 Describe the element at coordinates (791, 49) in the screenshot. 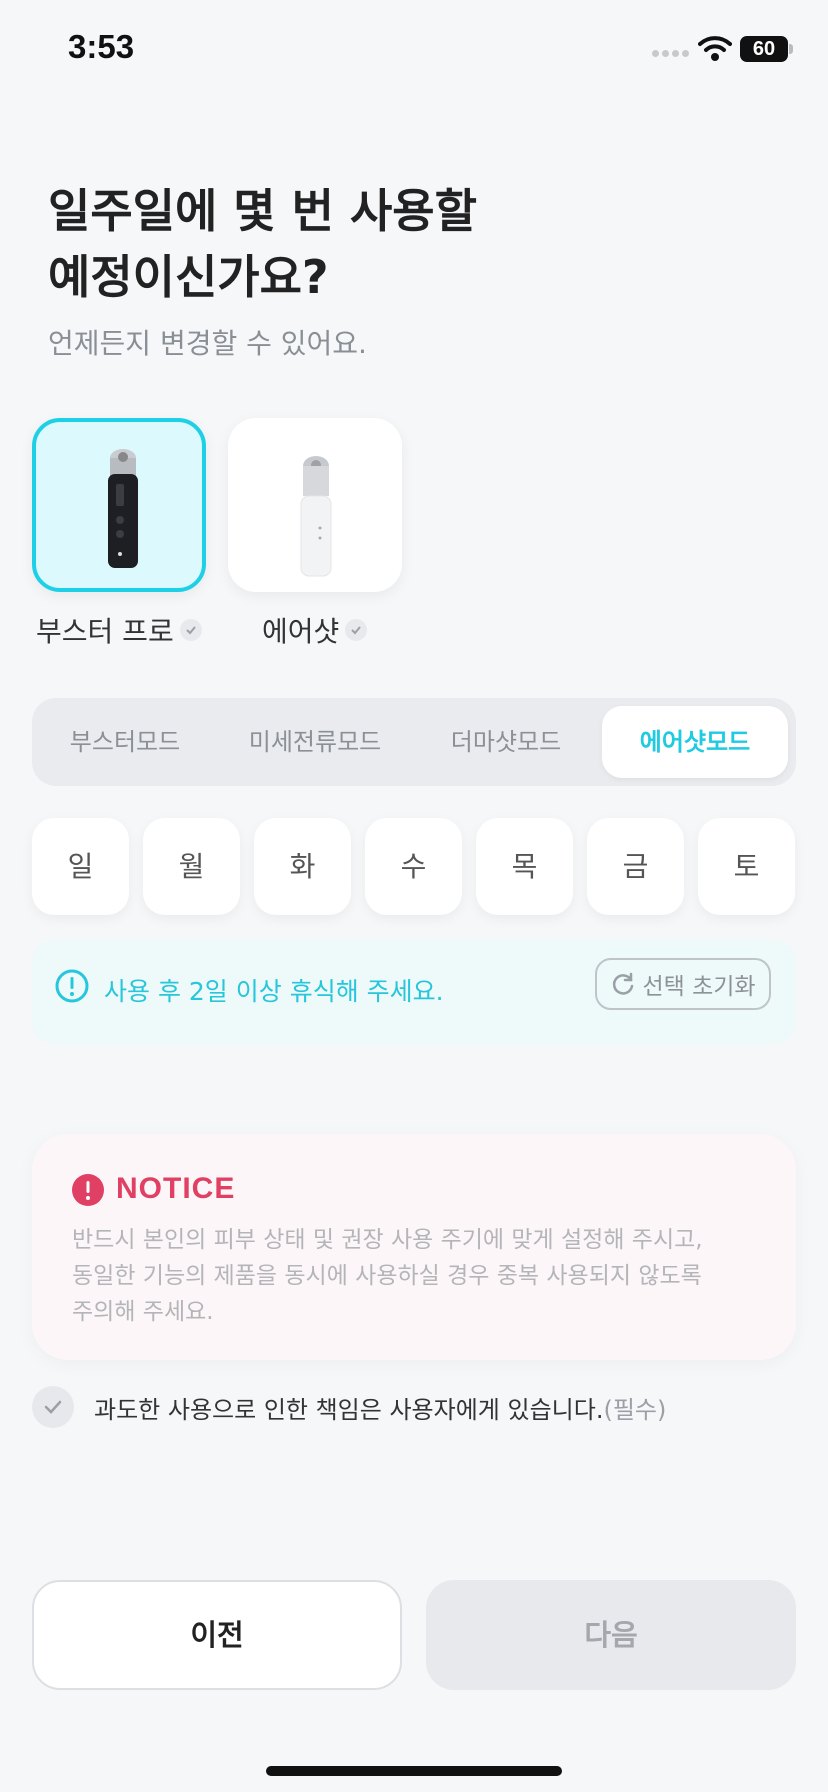

I see `battery-cap` at that location.